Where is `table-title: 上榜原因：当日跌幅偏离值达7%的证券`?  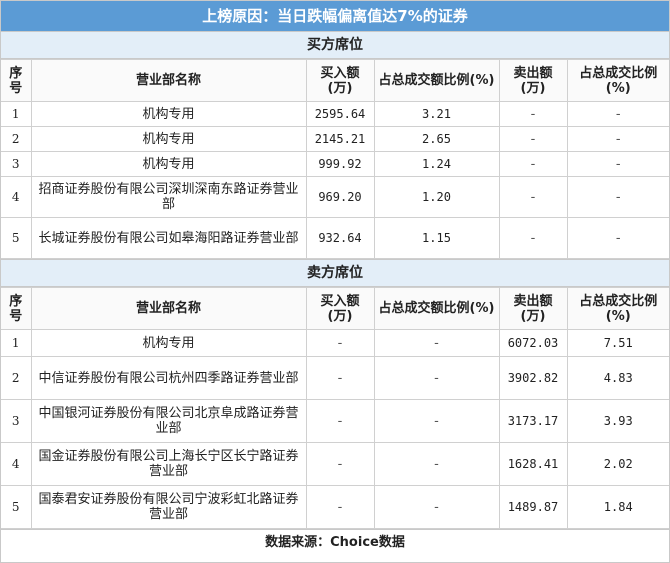
table-title: 上榜原因：当日跌幅偏离值达7%的证券 is located at coordinates (335, 16).